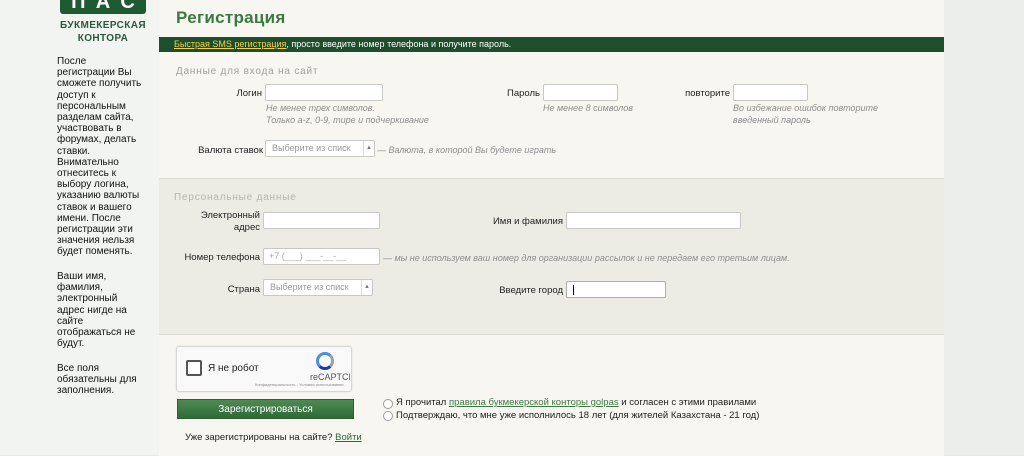 The width and height of the screenshot is (1024, 456). Describe the element at coordinates (311, 148) in the screenshot. I see `currency-select-value: Выберите из списк` at that location.